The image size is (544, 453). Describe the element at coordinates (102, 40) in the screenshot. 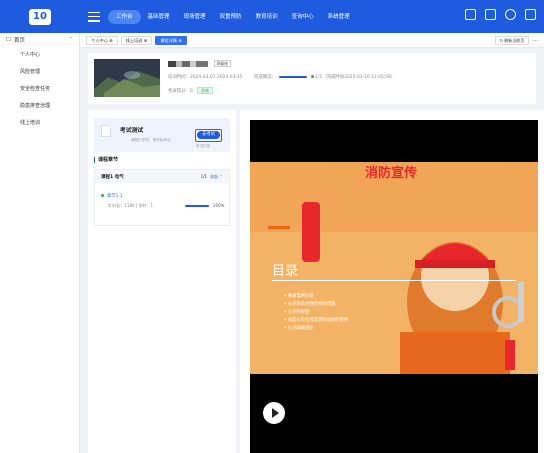

I see `tab-personal-center: 个人中心 ⊗` at that location.